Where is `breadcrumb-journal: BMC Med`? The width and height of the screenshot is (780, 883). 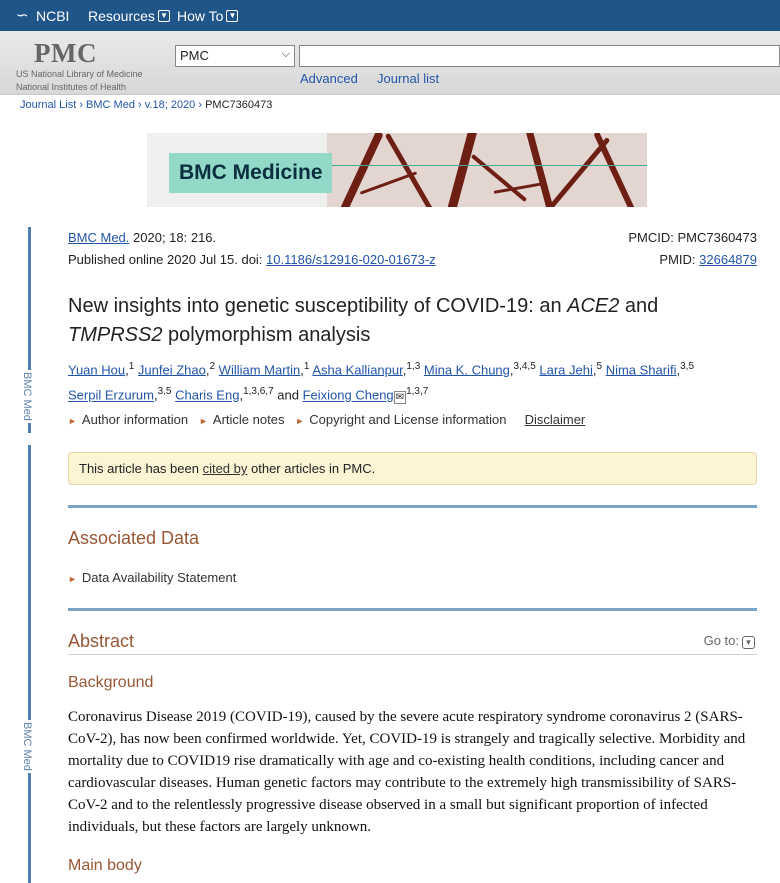 breadcrumb-journal: BMC Med is located at coordinates (110, 105).